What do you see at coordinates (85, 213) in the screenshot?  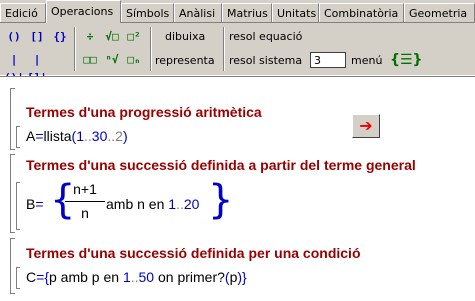 I see `denominator: n` at bounding box center [85, 213].